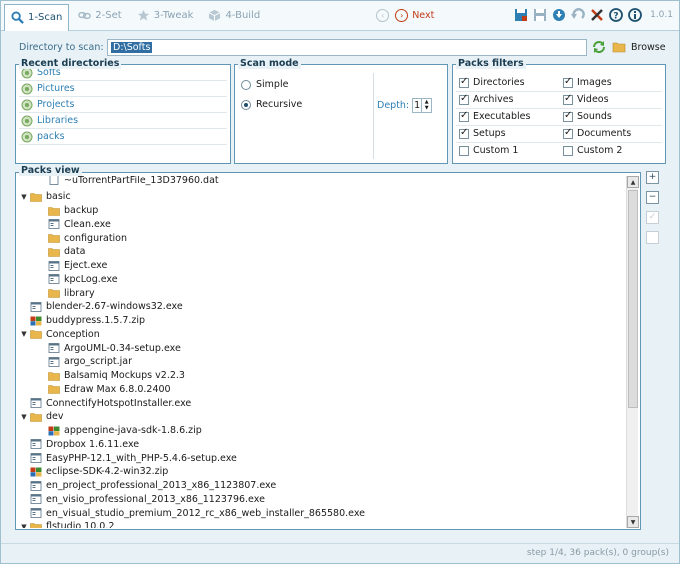 This screenshot has height=564, width=680. I want to click on tree-file-row: blender-2.67-windows32.exe, so click(101, 307).